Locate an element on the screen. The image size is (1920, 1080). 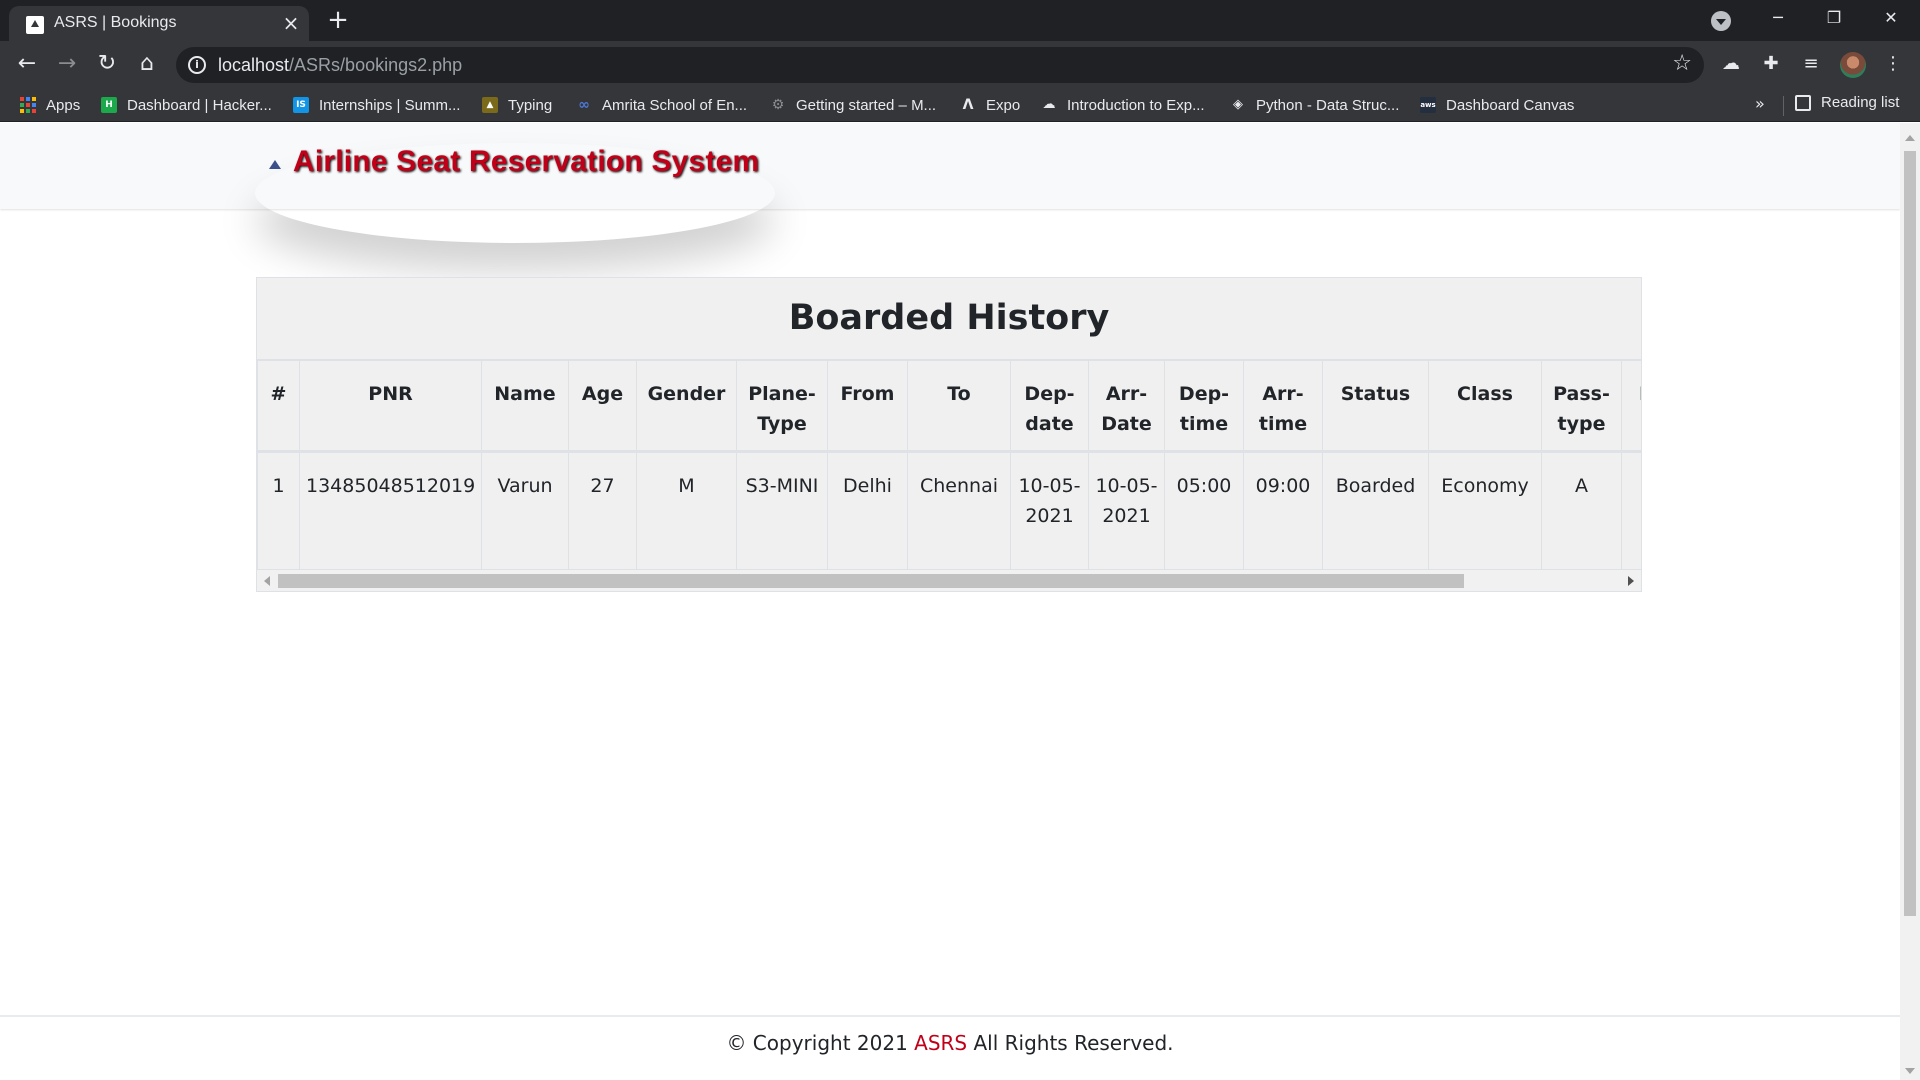
site-navbar: Airline Seat Reservation System is located at coordinates (950, 166).